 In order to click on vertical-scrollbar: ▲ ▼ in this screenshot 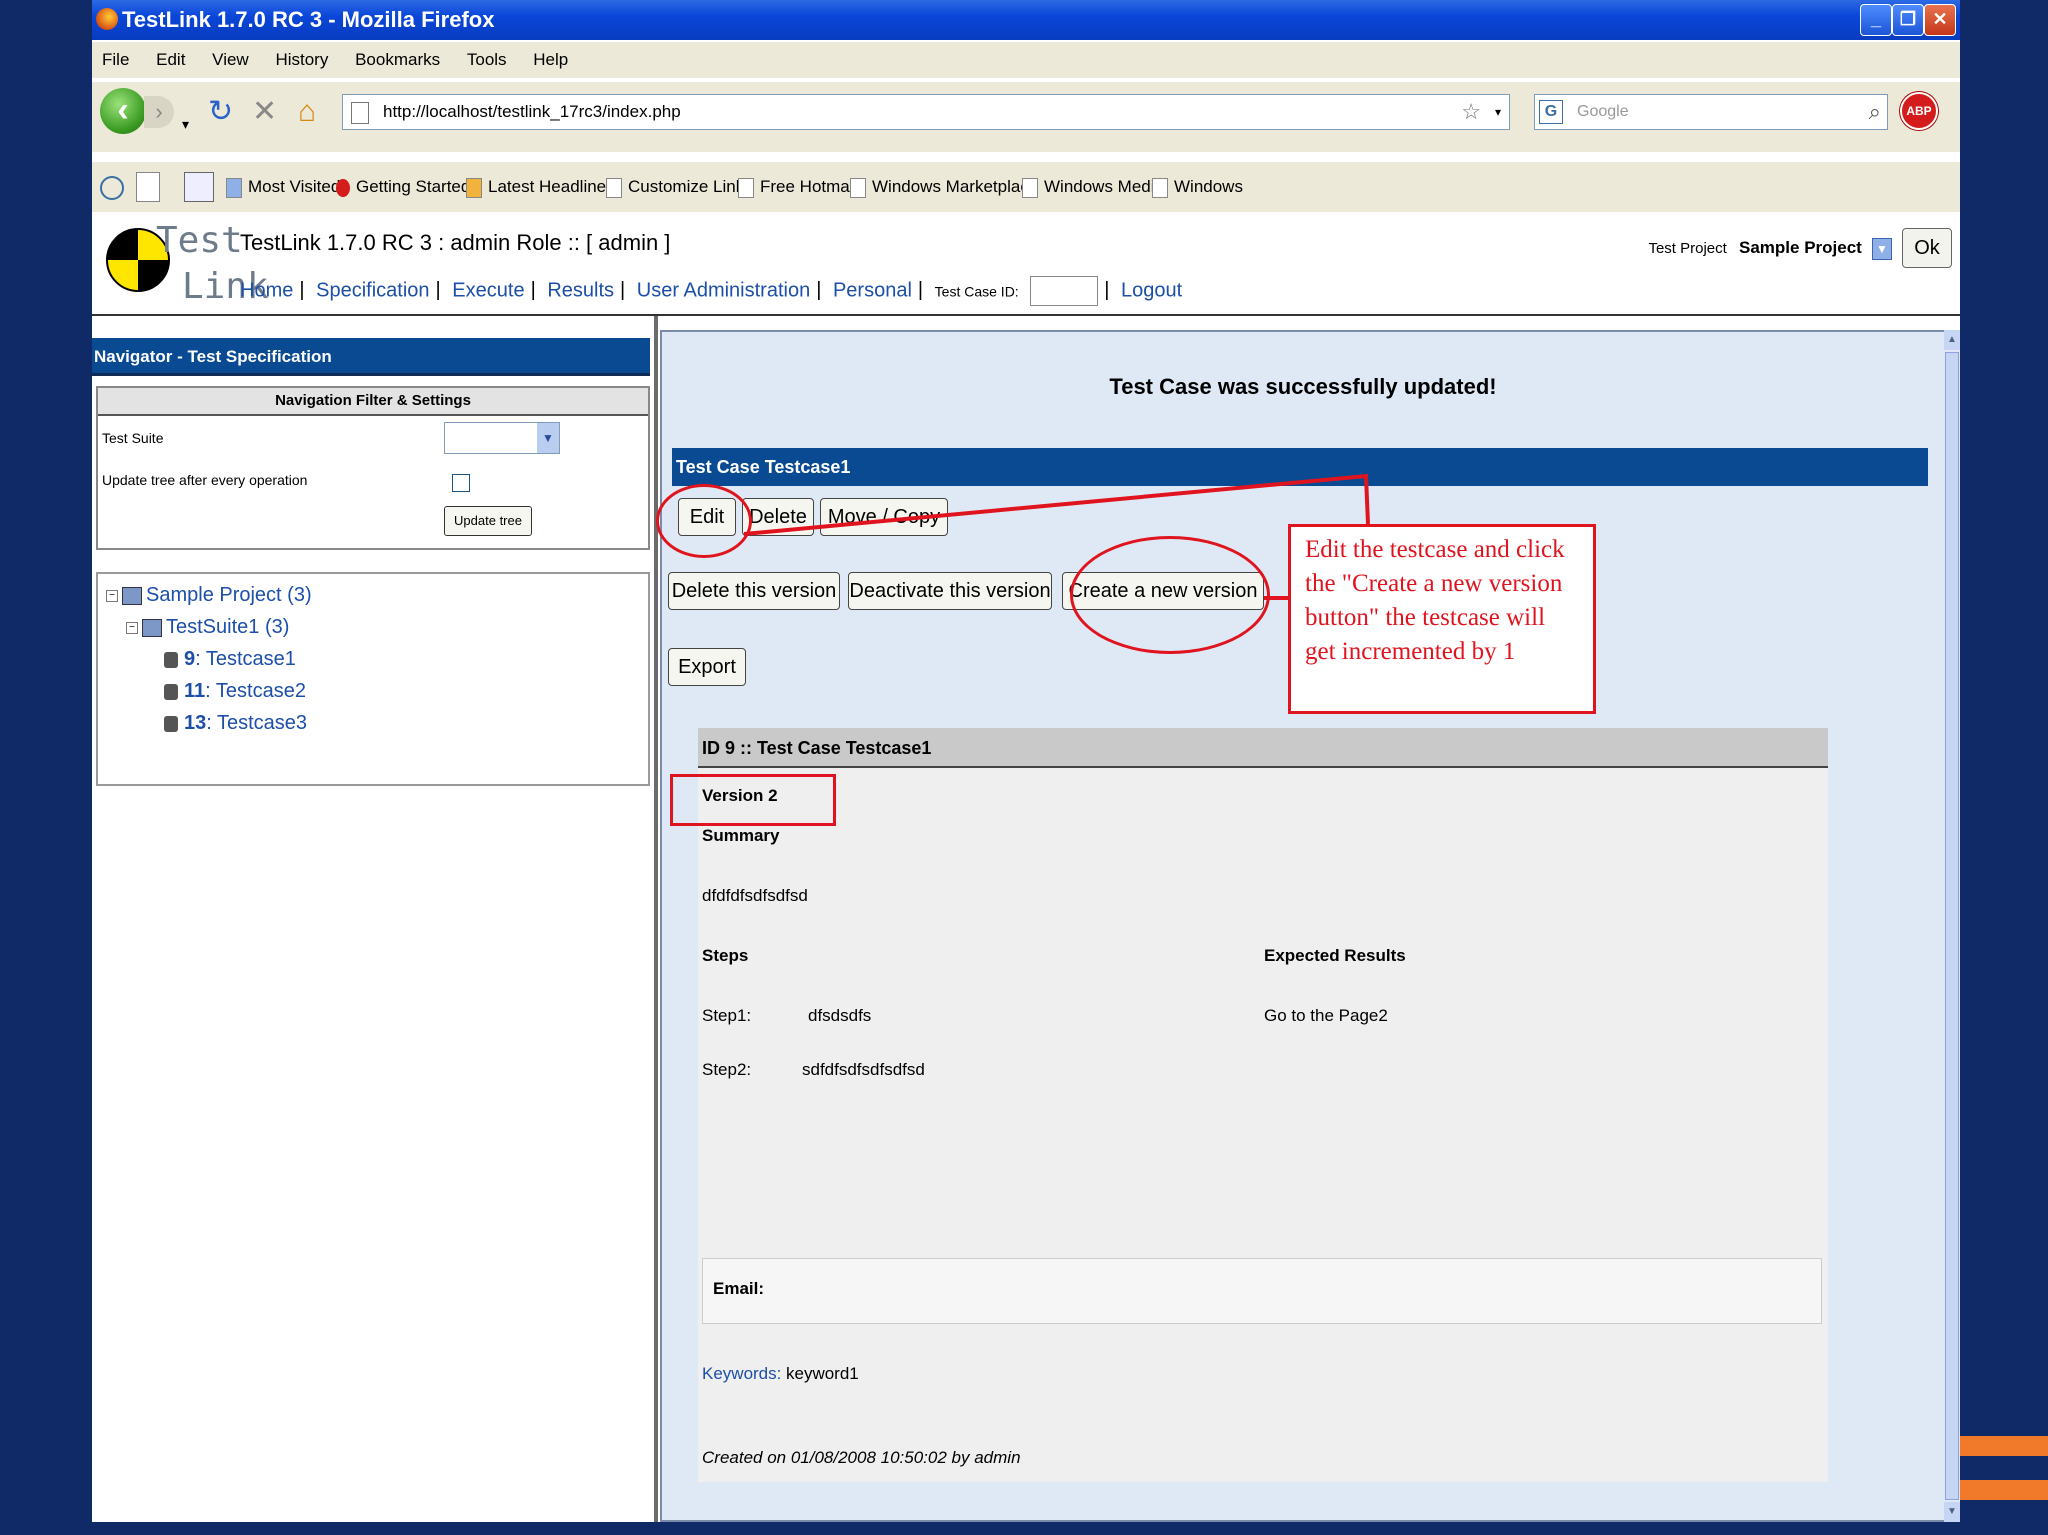, I will do `click(1952, 926)`.